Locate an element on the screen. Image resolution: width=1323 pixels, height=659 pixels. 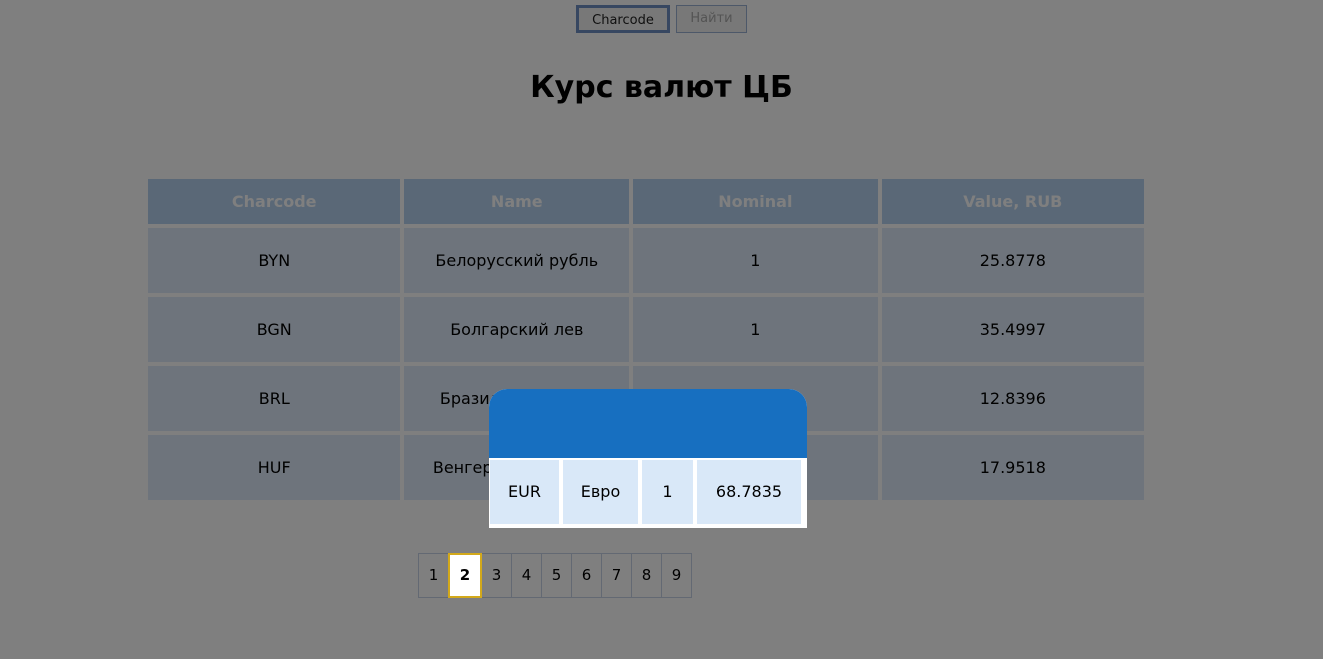
modal-cell-charcode: EUR is located at coordinates (524, 492).